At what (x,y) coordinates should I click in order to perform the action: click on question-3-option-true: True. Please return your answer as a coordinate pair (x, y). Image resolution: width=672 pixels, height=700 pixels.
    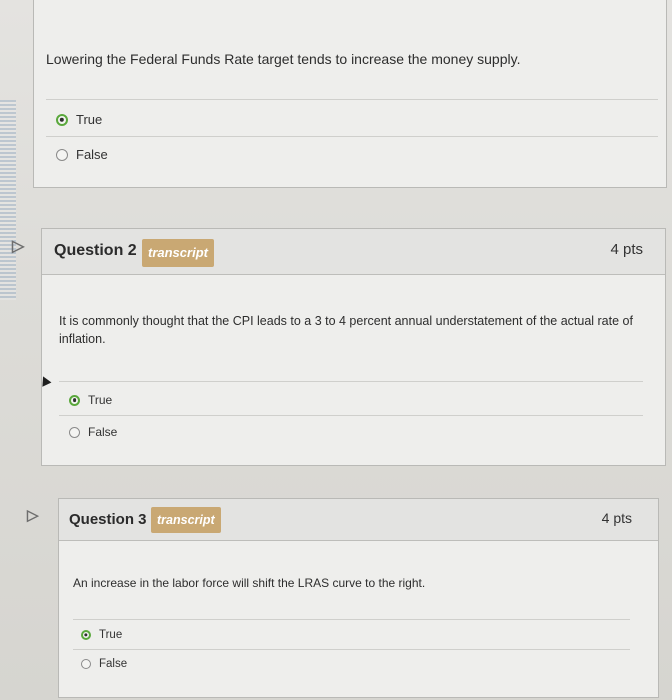
    Looking at the image, I should click on (101, 635).